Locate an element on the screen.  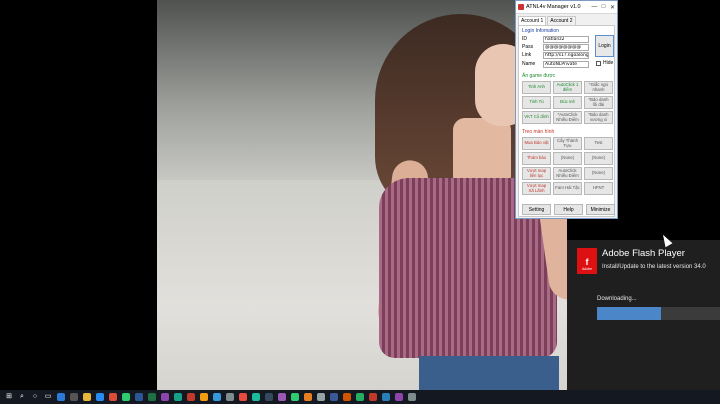
setting-button: Setting is located at coordinates (536, 209).